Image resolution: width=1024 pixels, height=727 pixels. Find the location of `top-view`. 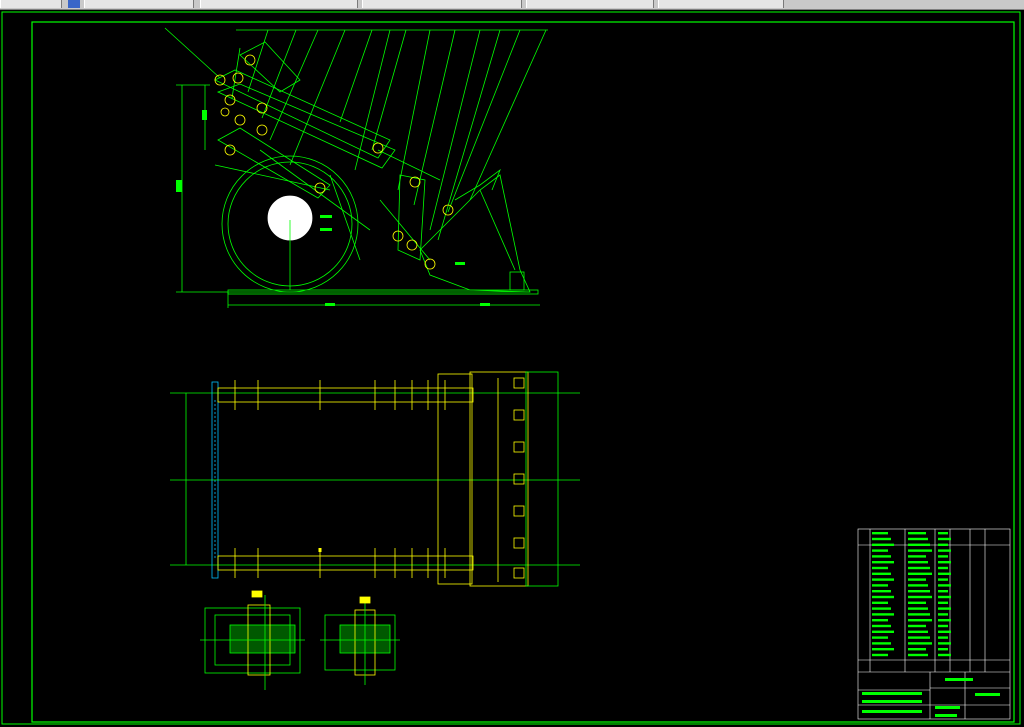

top-view is located at coordinates (375, 479).